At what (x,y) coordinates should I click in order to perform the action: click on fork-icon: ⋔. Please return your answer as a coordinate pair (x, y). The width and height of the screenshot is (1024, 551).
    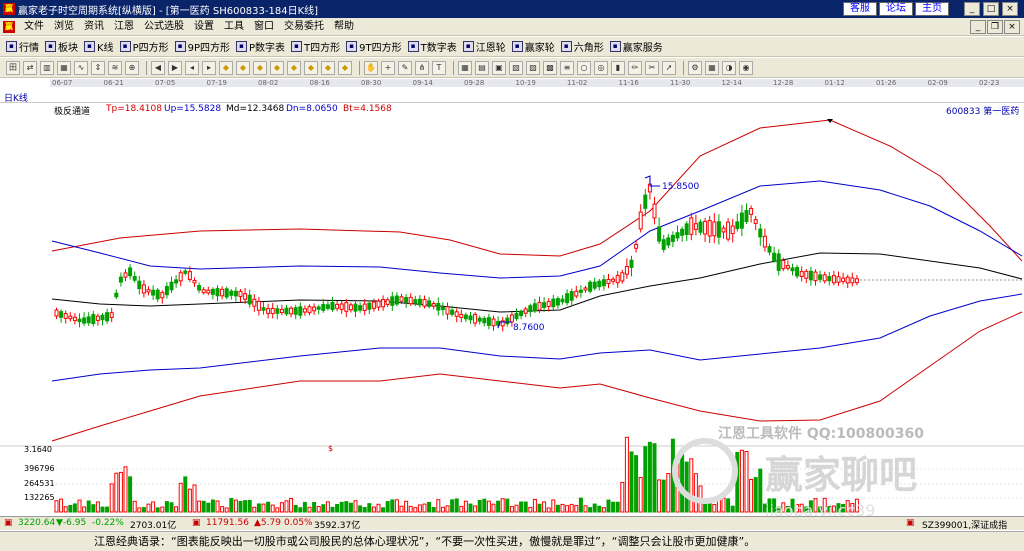
    Looking at the image, I should click on (422, 67).